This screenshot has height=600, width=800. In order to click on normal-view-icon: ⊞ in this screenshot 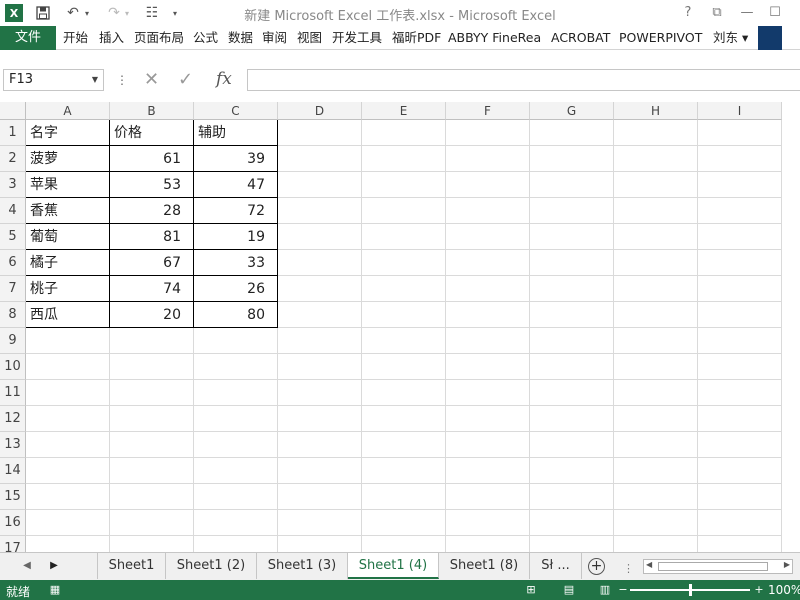, I will do `click(531, 590)`.